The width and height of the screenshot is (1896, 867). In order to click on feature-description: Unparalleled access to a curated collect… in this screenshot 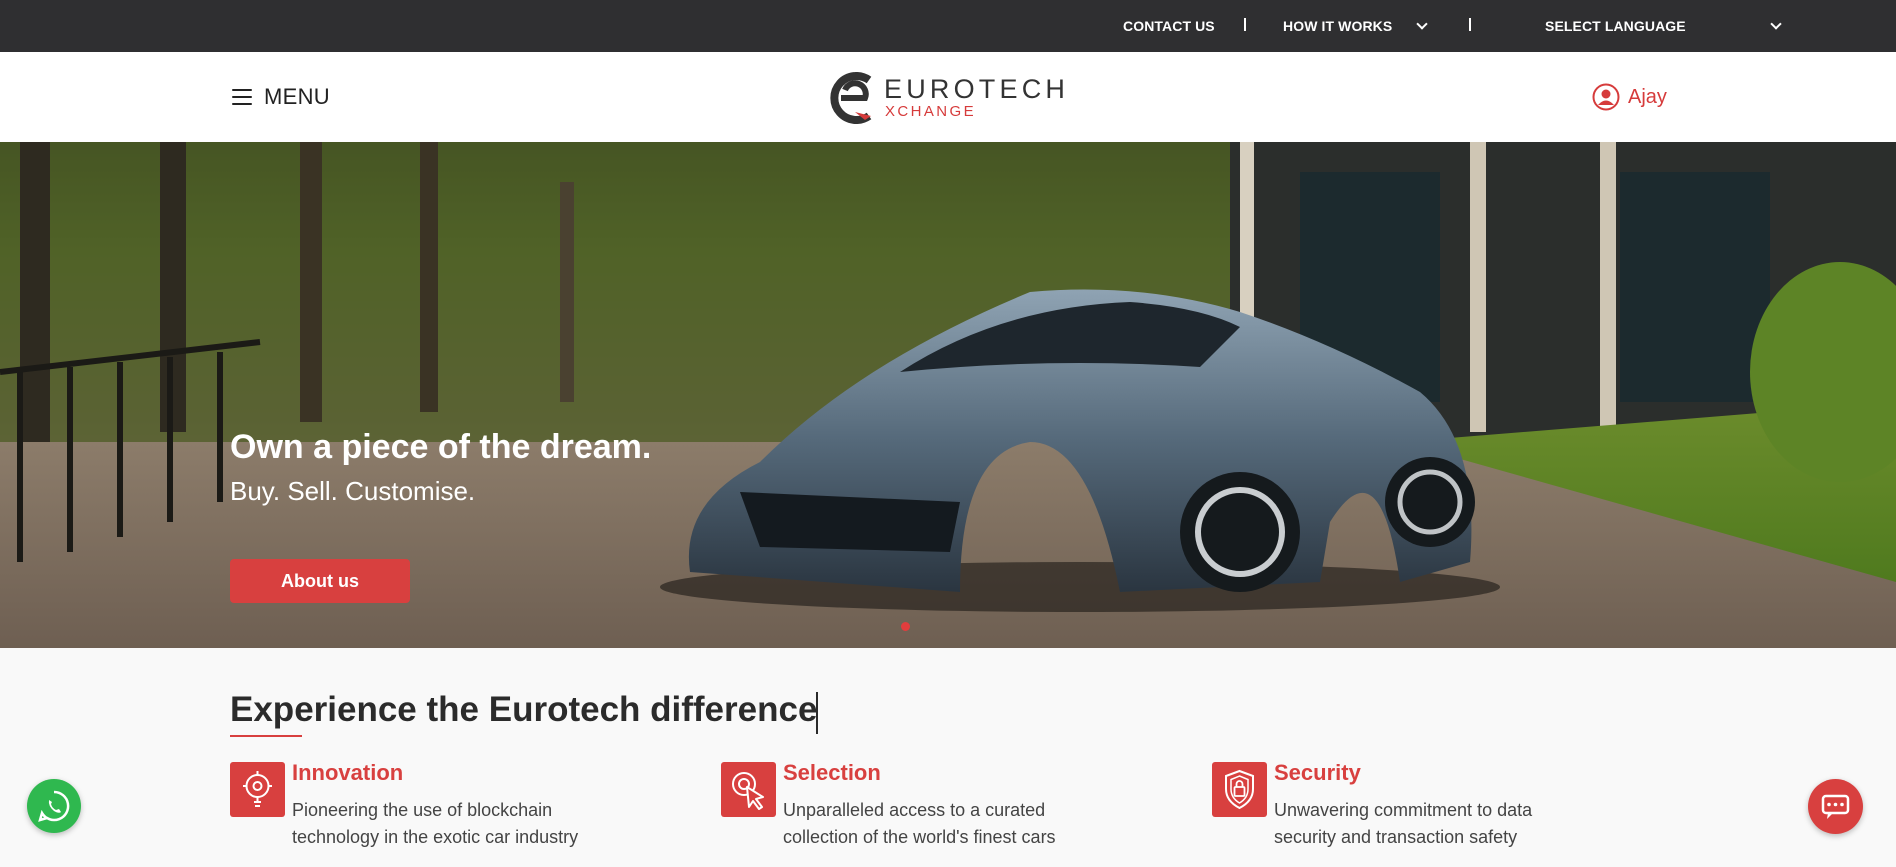, I will do `click(919, 823)`.